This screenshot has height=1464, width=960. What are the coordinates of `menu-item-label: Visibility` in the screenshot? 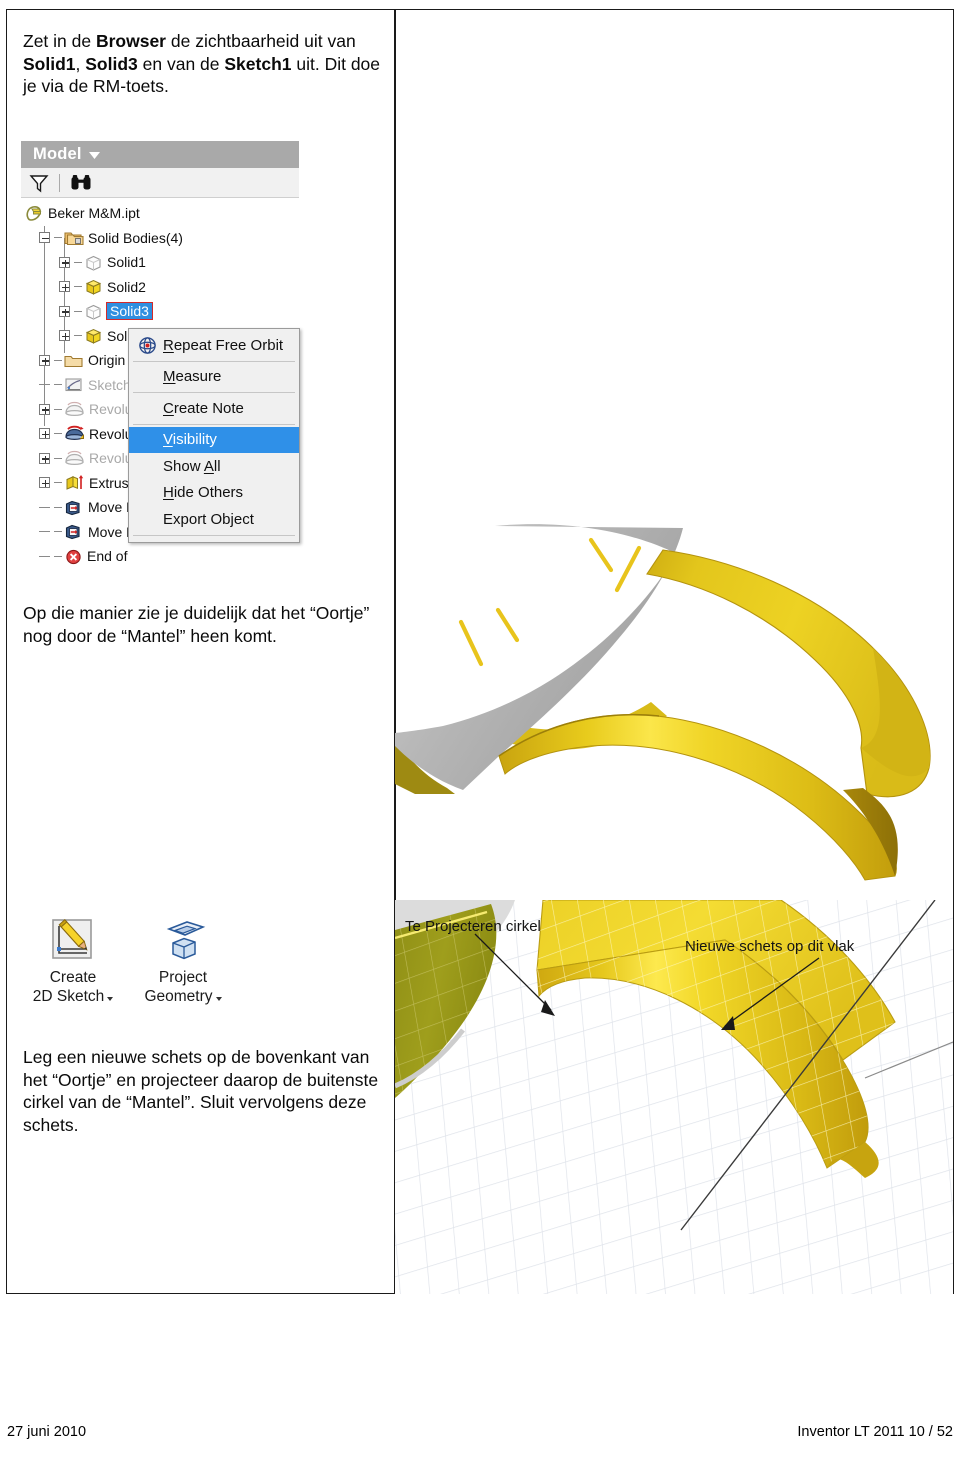 It's located at (190, 440).